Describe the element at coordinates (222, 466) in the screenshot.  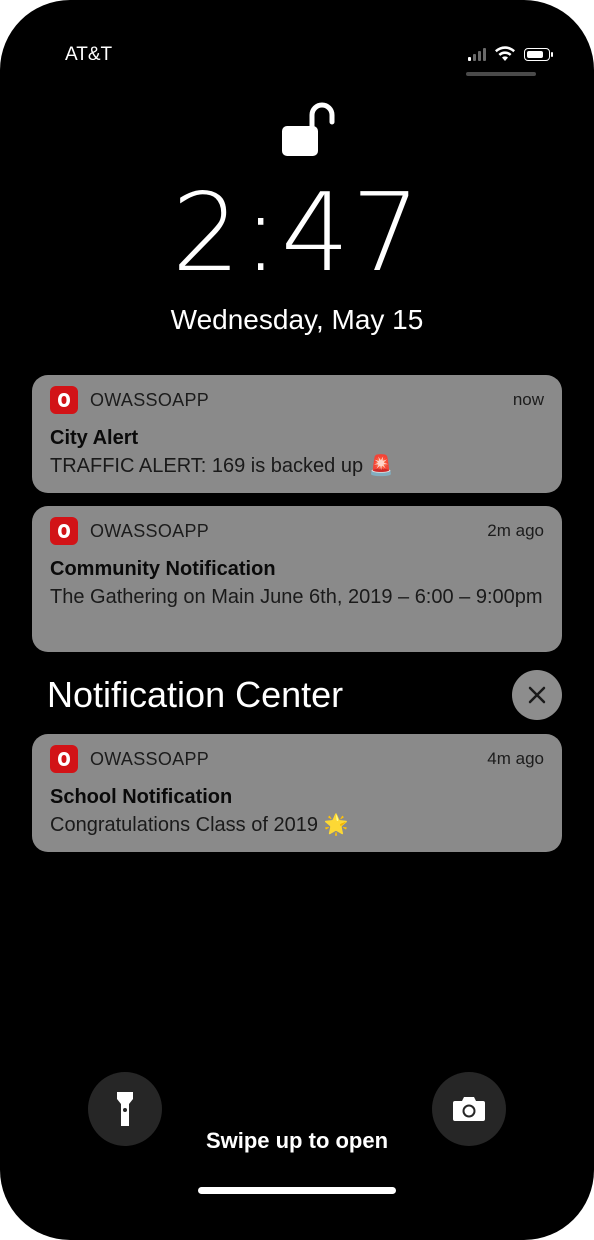
I see `notification-body: TRAFFIC ALERT: 169 is backed up 🚨` at that location.